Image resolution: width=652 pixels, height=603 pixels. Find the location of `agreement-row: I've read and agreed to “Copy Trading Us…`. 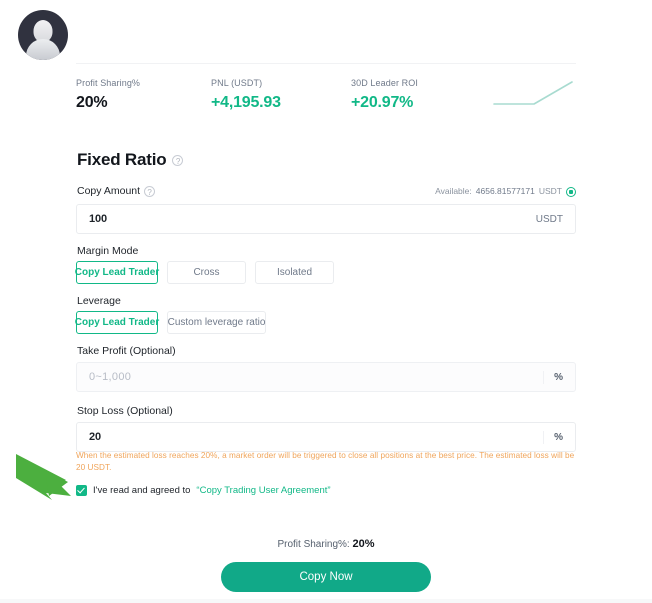

agreement-row: I've read and agreed to “Copy Trading Us… is located at coordinates (203, 490).